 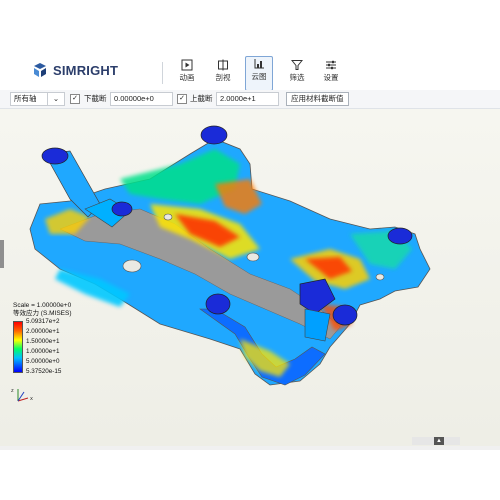 I want to click on status-bar, so click(x=250, y=448).